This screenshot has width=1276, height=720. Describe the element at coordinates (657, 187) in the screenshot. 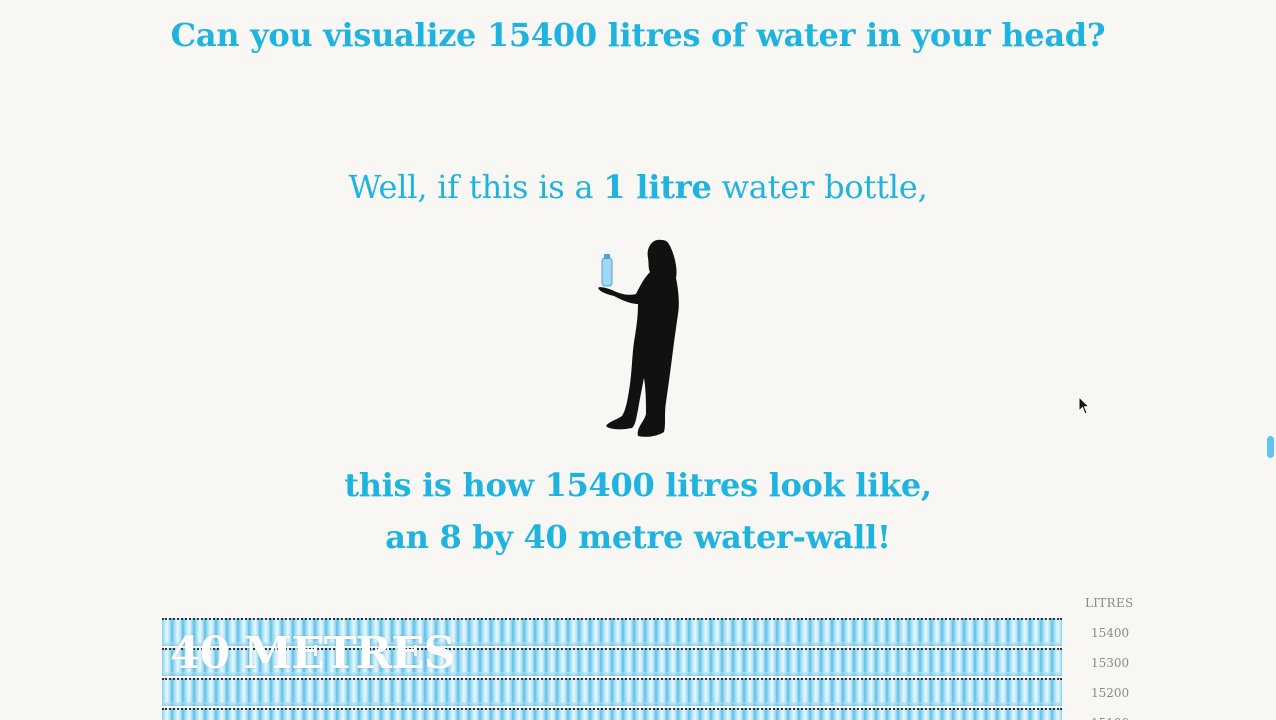

I see `intro-emphasis: 1 litre` at that location.